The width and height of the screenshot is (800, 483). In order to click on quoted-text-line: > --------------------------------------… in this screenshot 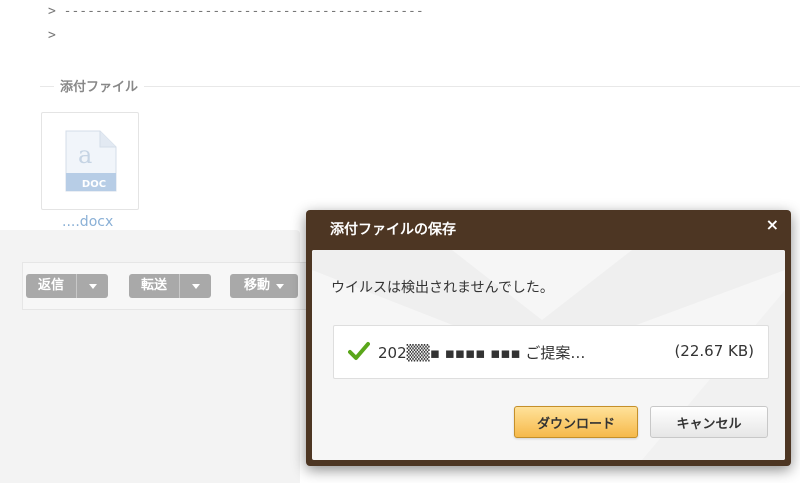, I will do `click(236, 11)`.